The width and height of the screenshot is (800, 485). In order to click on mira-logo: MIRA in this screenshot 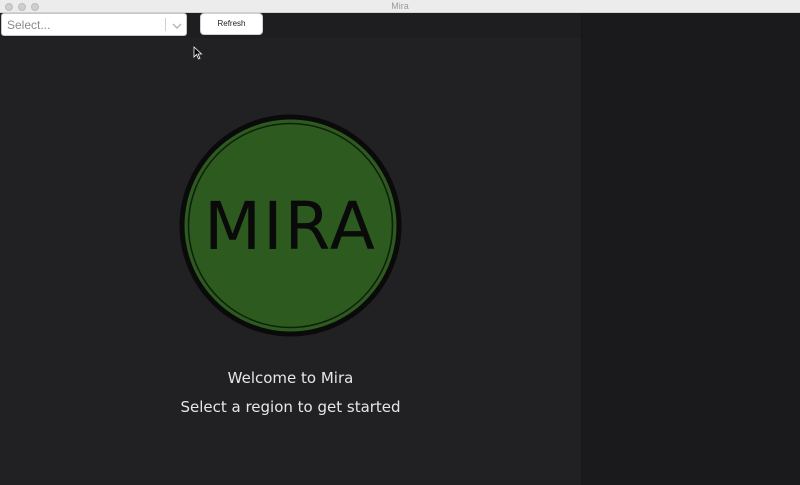, I will do `click(290, 225)`.